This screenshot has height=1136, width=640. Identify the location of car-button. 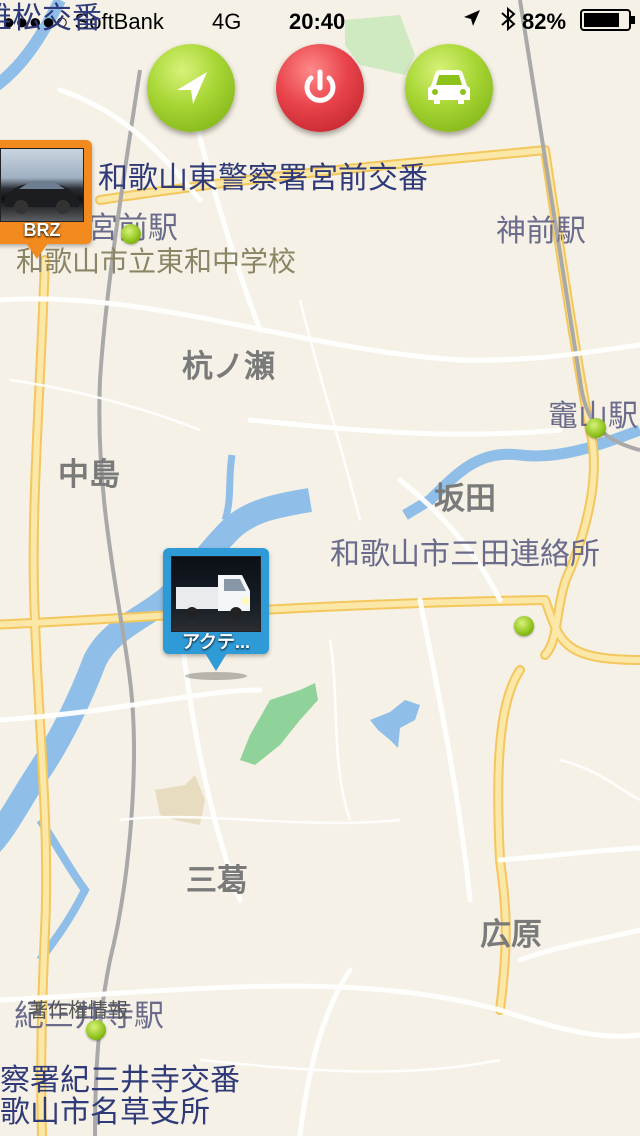
(449, 88).